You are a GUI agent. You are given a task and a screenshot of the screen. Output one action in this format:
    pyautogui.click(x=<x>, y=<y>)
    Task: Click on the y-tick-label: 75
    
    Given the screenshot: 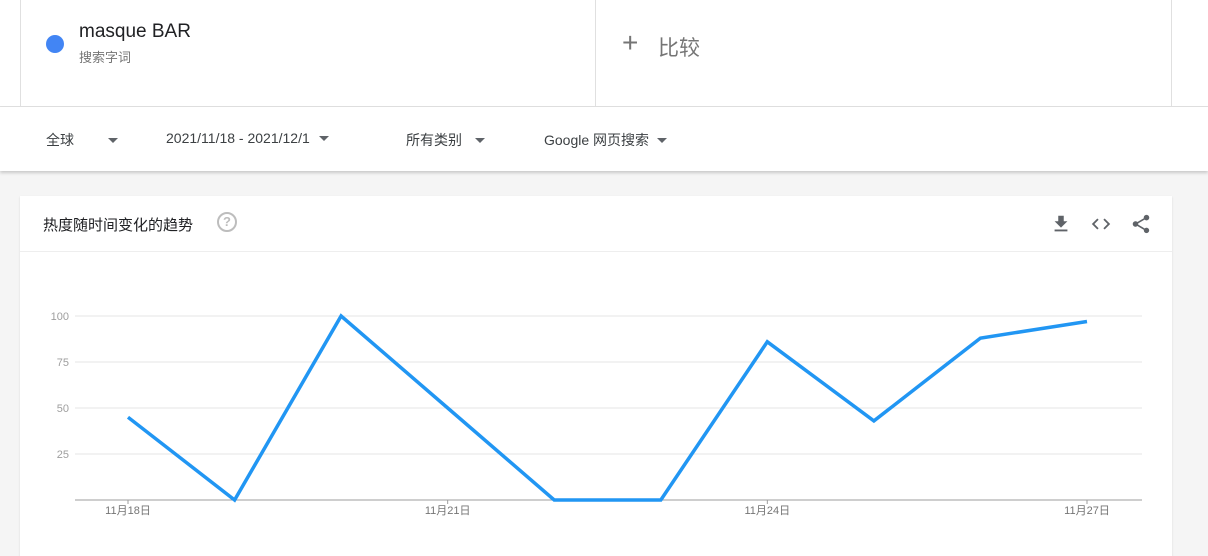 What is the action you would take?
    pyautogui.click(x=63, y=363)
    